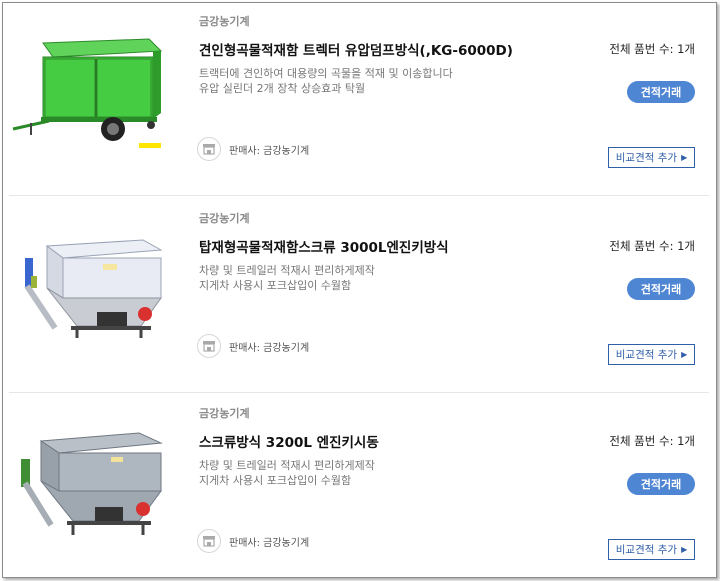  What do you see at coordinates (87, 93) in the screenshot?
I see `green-dump-trailer-icon` at bounding box center [87, 93].